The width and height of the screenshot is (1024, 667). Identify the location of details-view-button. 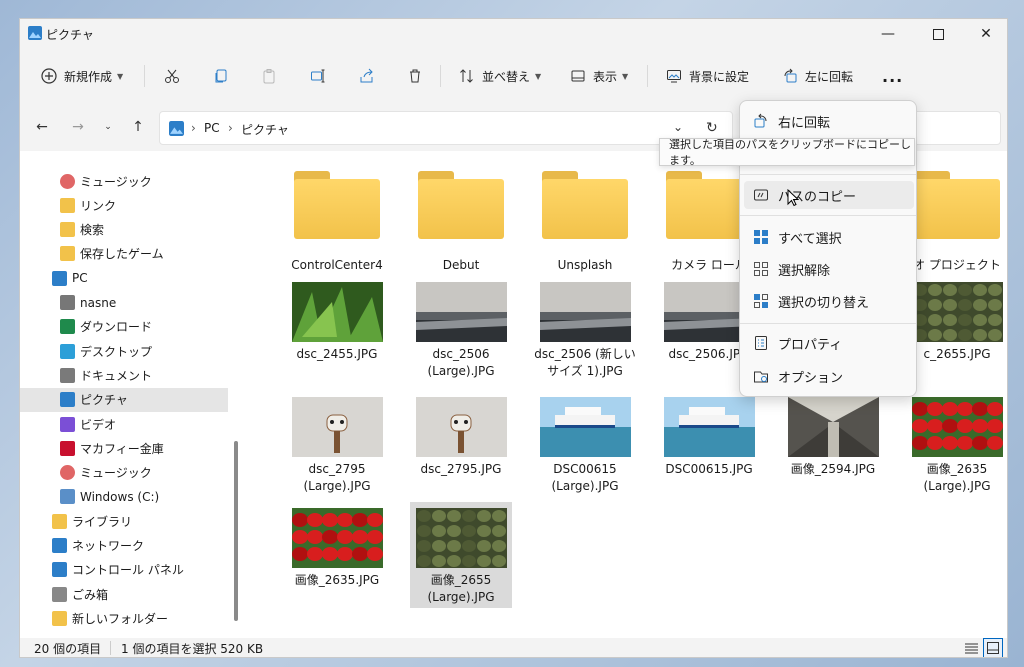
(971, 647).